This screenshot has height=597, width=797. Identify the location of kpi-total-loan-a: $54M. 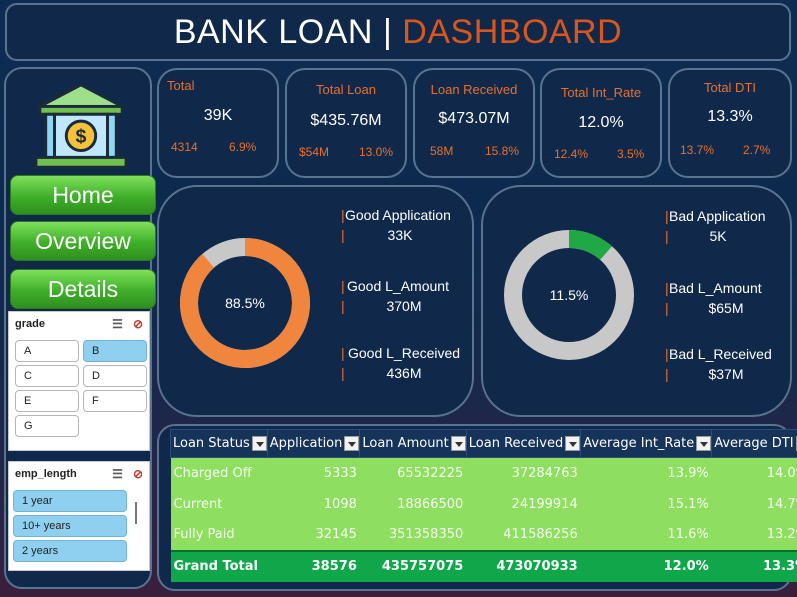
(314, 152).